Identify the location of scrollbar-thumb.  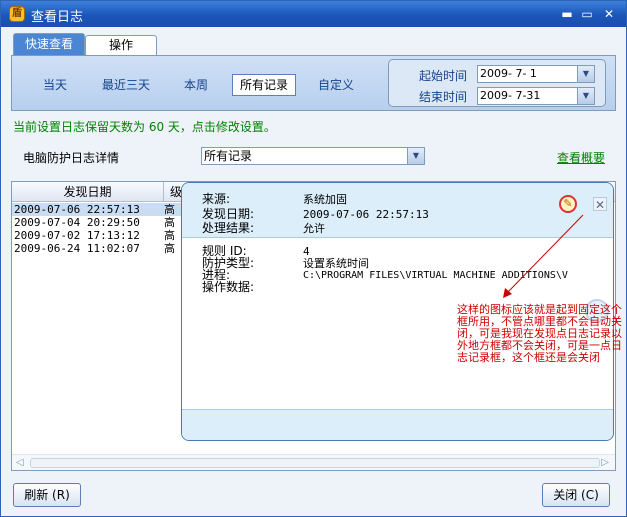
(315, 463).